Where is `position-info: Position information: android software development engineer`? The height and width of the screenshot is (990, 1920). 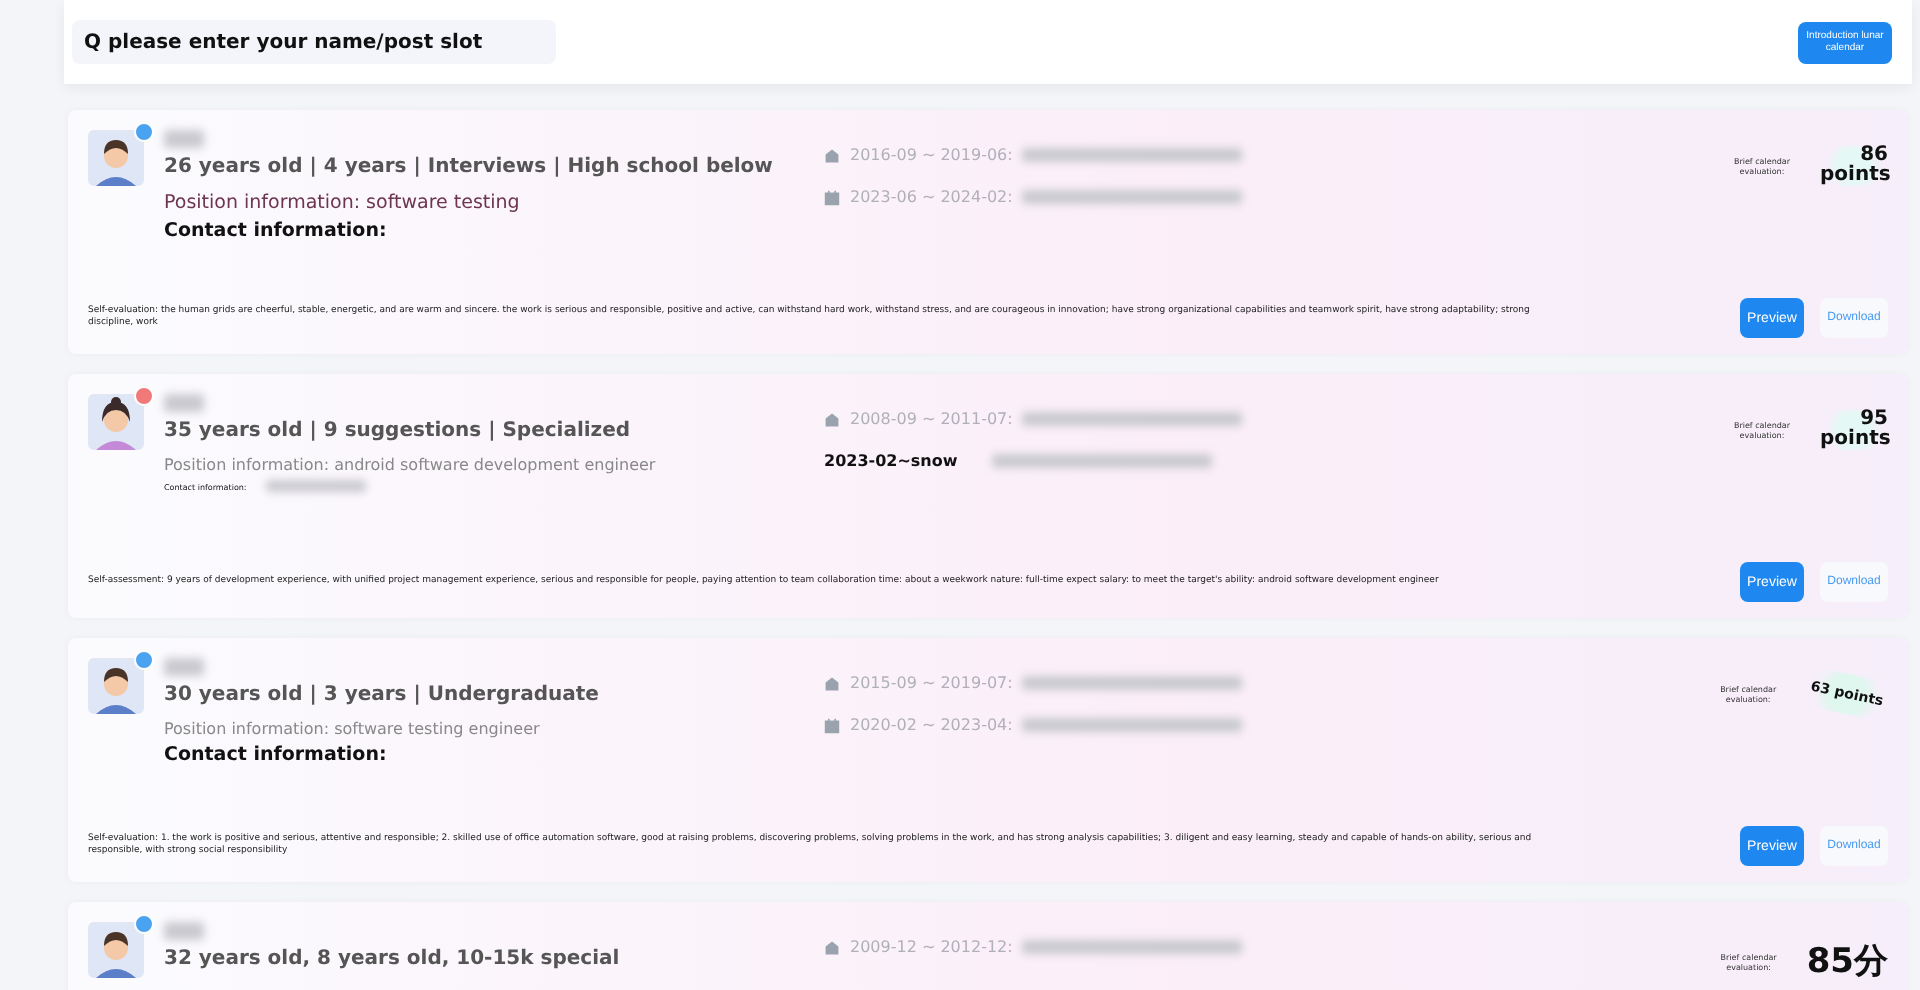
position-info: Position information: android software development engineer is located at coordinates (411, 465).